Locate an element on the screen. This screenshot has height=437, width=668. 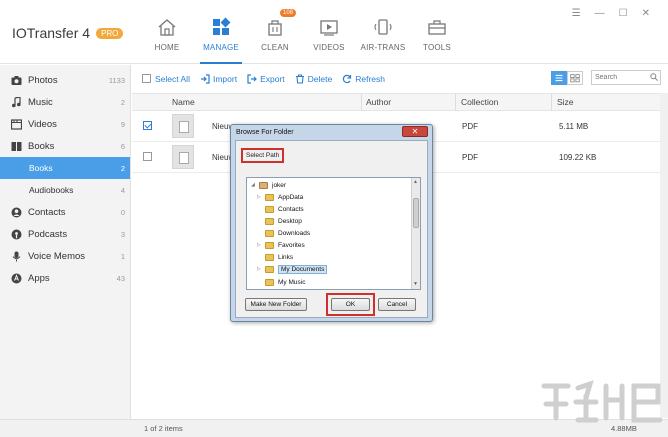
search-icon is located at coordinates (654, 77).